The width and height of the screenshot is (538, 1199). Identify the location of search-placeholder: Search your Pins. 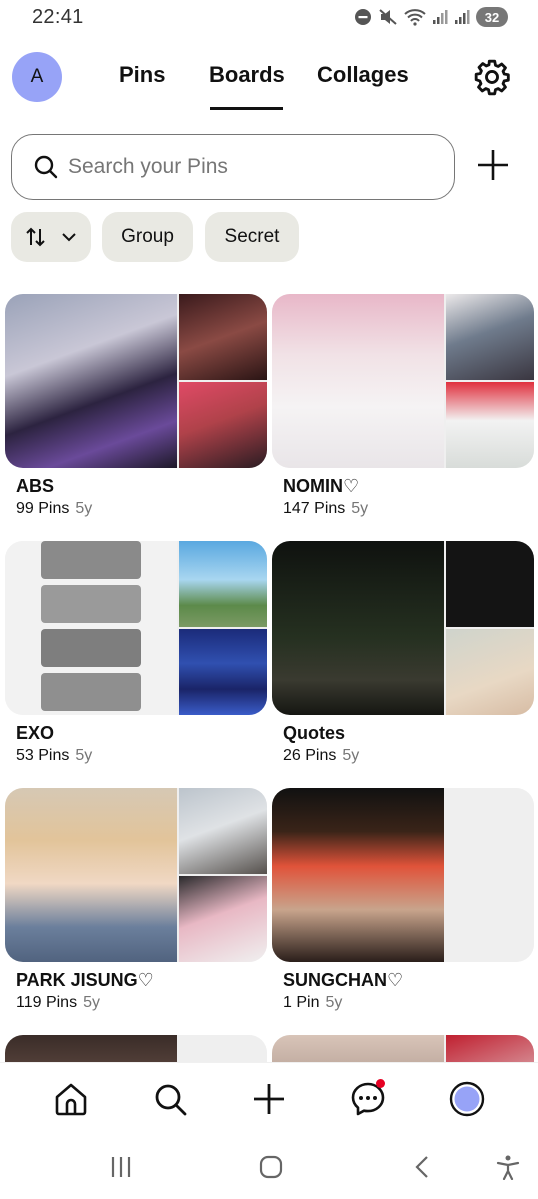
(148, 166).